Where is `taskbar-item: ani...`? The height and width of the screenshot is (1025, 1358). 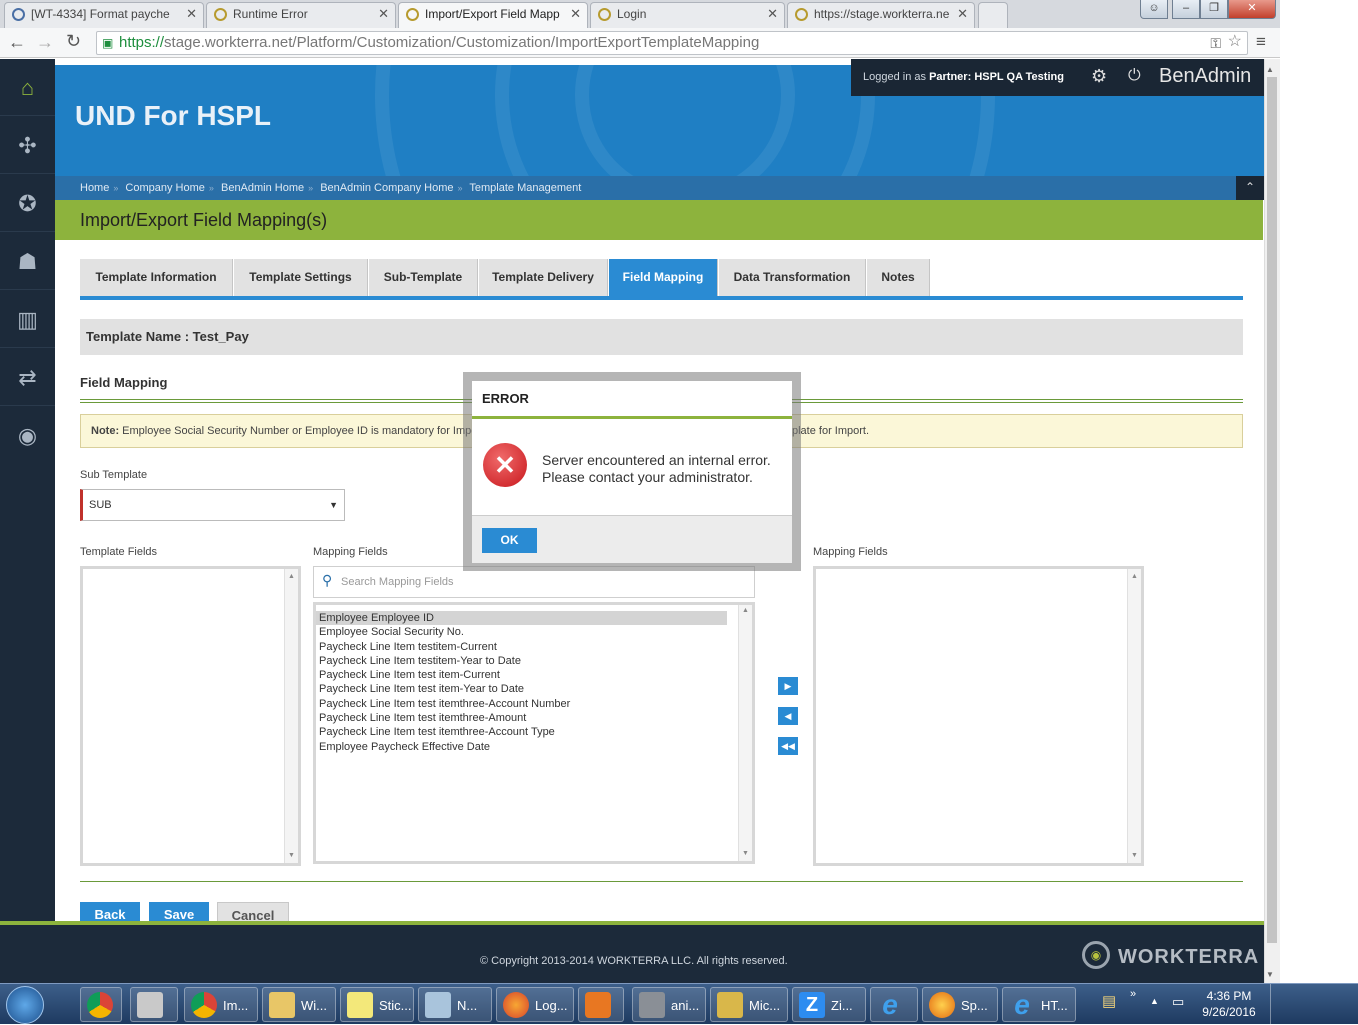 taskbar-item: ani... is located at coordinates (669, 1004).